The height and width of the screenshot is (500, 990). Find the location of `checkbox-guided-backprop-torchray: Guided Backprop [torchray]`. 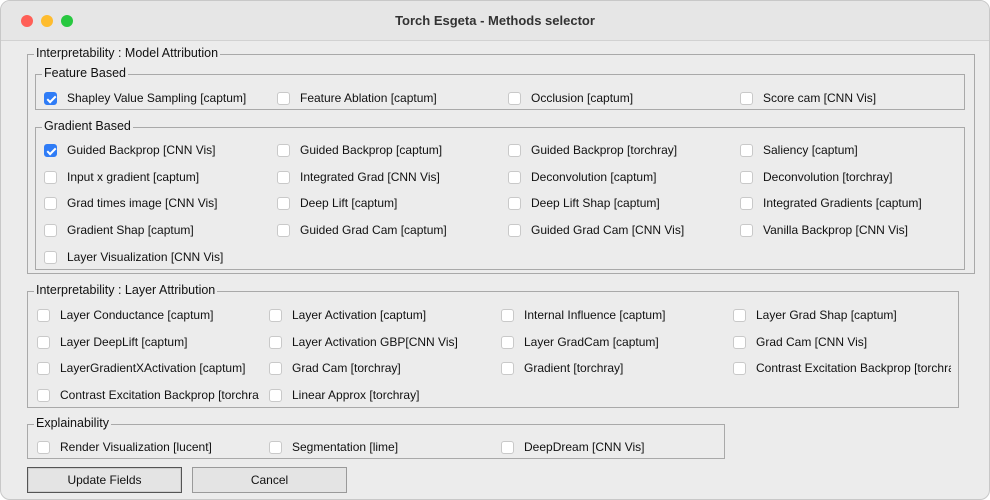

checkbox-guided-backprop-torchray: Guided Backprop [torchray] is located at coordinates (592, 150).